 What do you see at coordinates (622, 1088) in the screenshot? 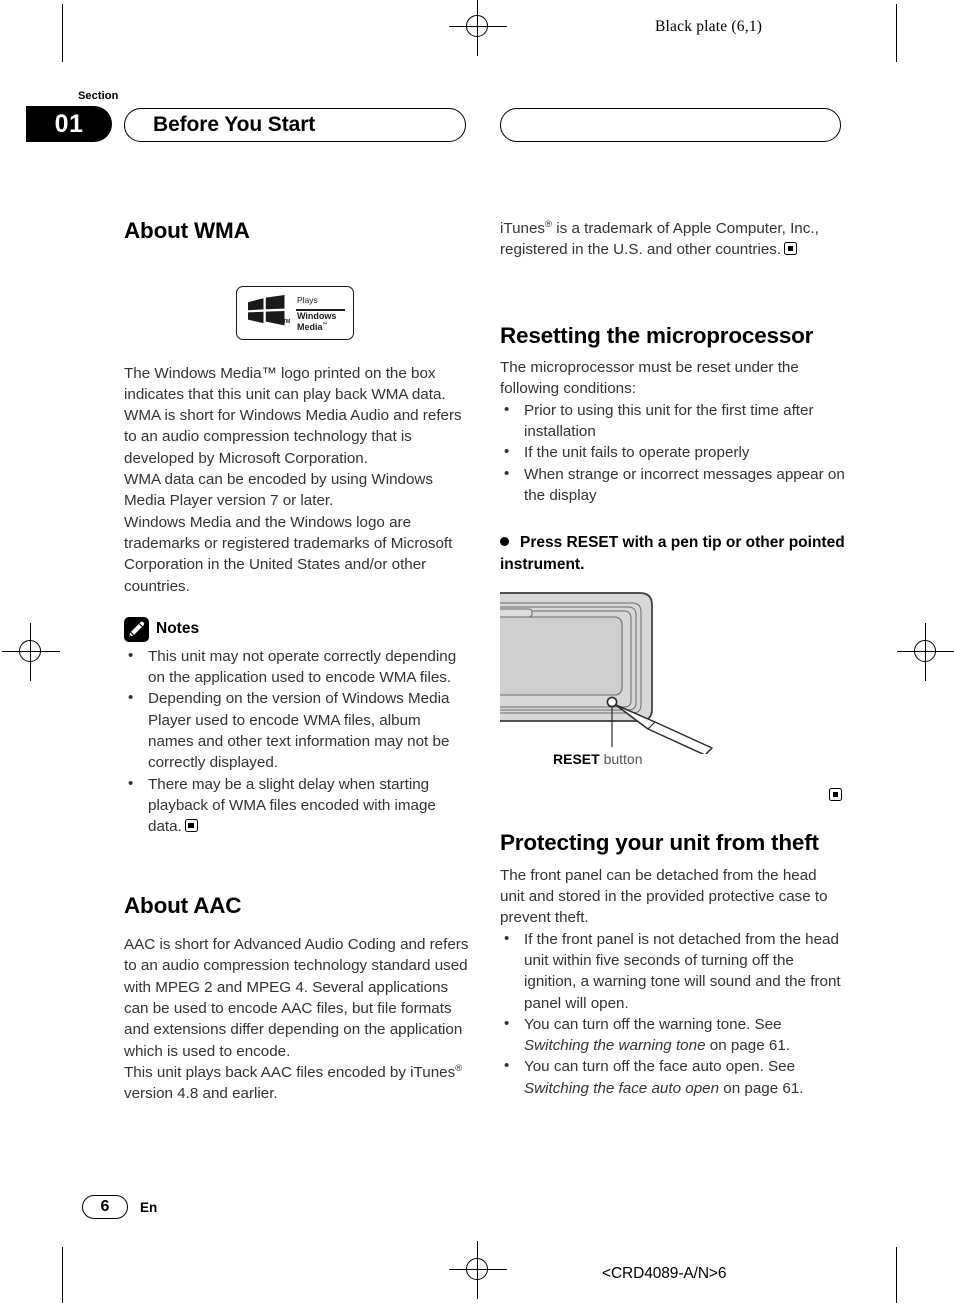
I see `bullet-italic-reference: Switching the face auto open` at bounding box center [622, 1088].